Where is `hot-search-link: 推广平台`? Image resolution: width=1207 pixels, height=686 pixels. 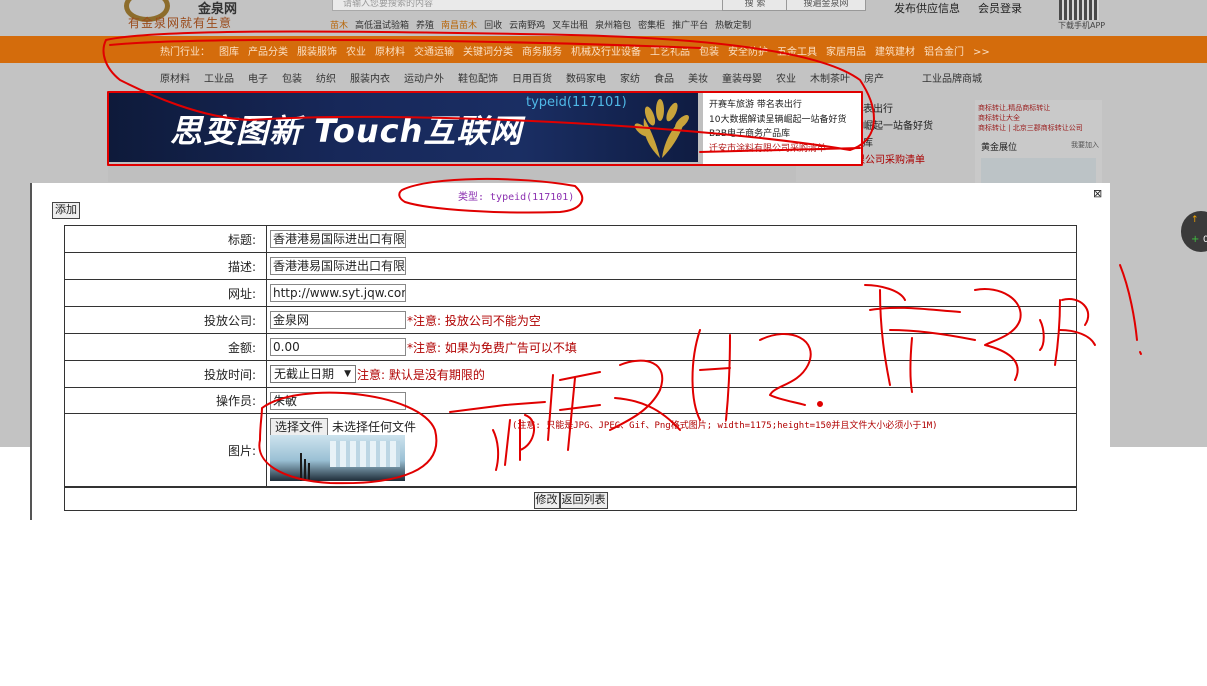 hot-search-link: 推广平台 is located at coordinates (690, 26).